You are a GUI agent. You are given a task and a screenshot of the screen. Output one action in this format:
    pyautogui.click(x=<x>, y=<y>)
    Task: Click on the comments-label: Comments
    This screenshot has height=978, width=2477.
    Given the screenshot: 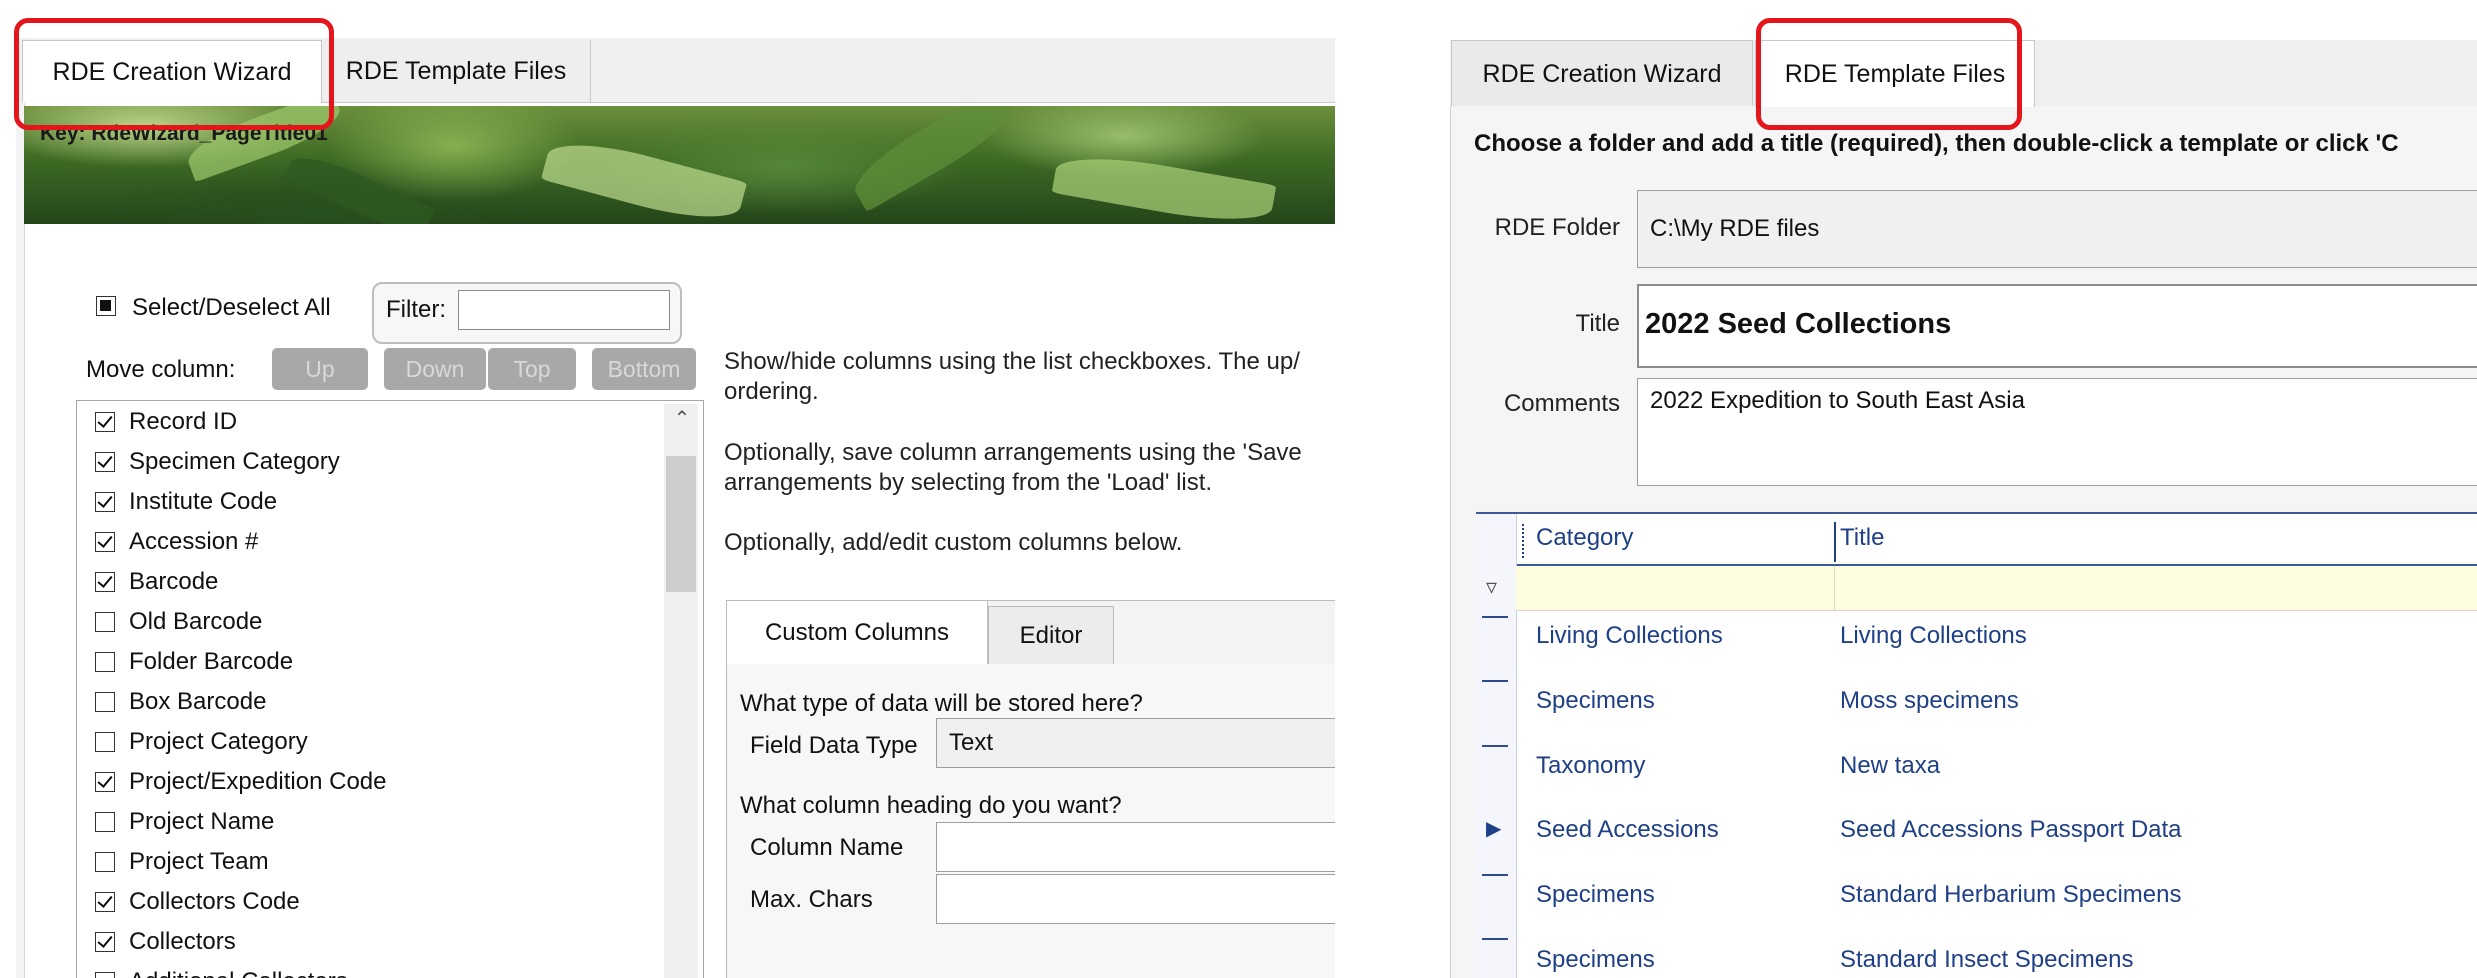 What is the action you would take?
    pyautogui.click(x=1561, y=403)
    